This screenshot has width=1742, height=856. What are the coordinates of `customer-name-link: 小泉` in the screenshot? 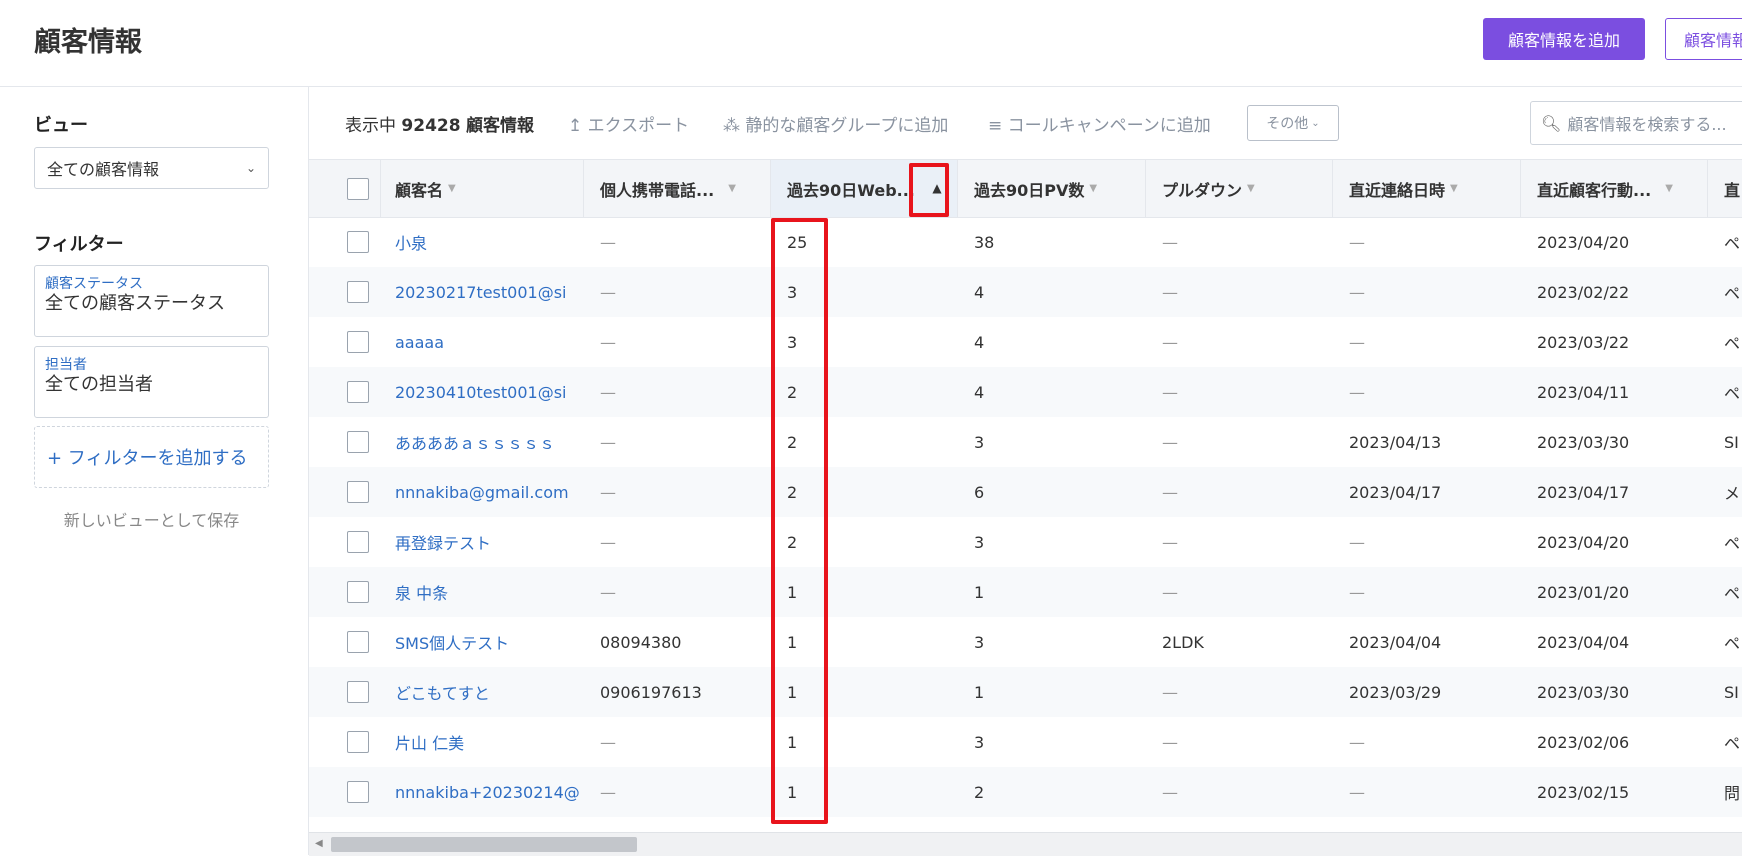 It's located at (482, 242).